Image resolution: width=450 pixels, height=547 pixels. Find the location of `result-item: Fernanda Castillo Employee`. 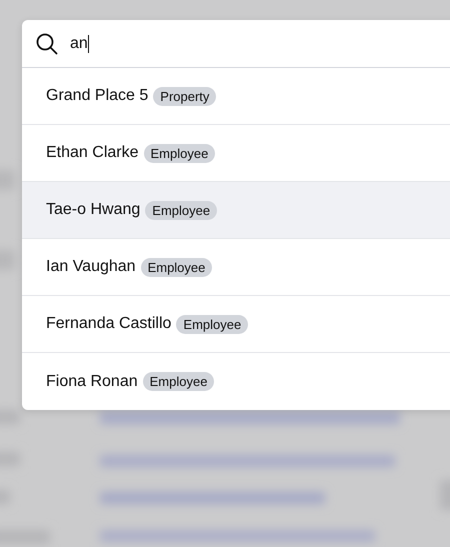

result-item: Fernanda Castillo Employee is located at coordinates (236, 324).